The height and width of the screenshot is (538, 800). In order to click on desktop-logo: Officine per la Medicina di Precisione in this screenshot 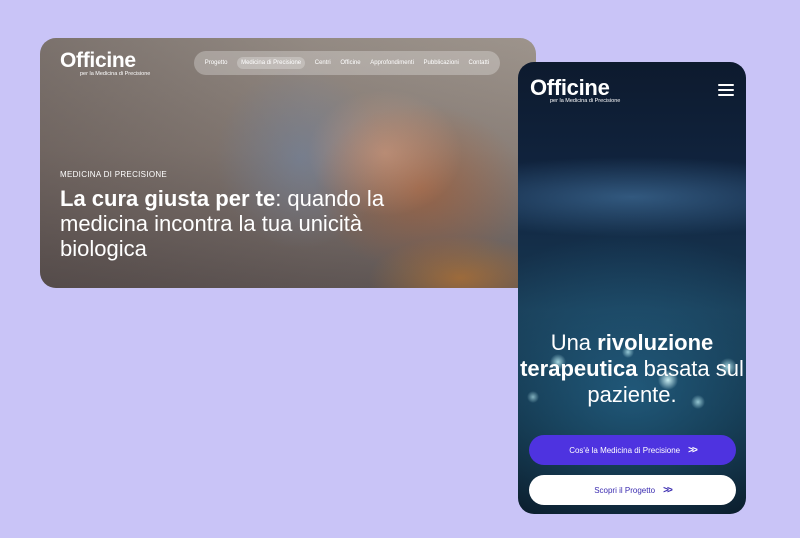, I will do `click(105, 63)`.